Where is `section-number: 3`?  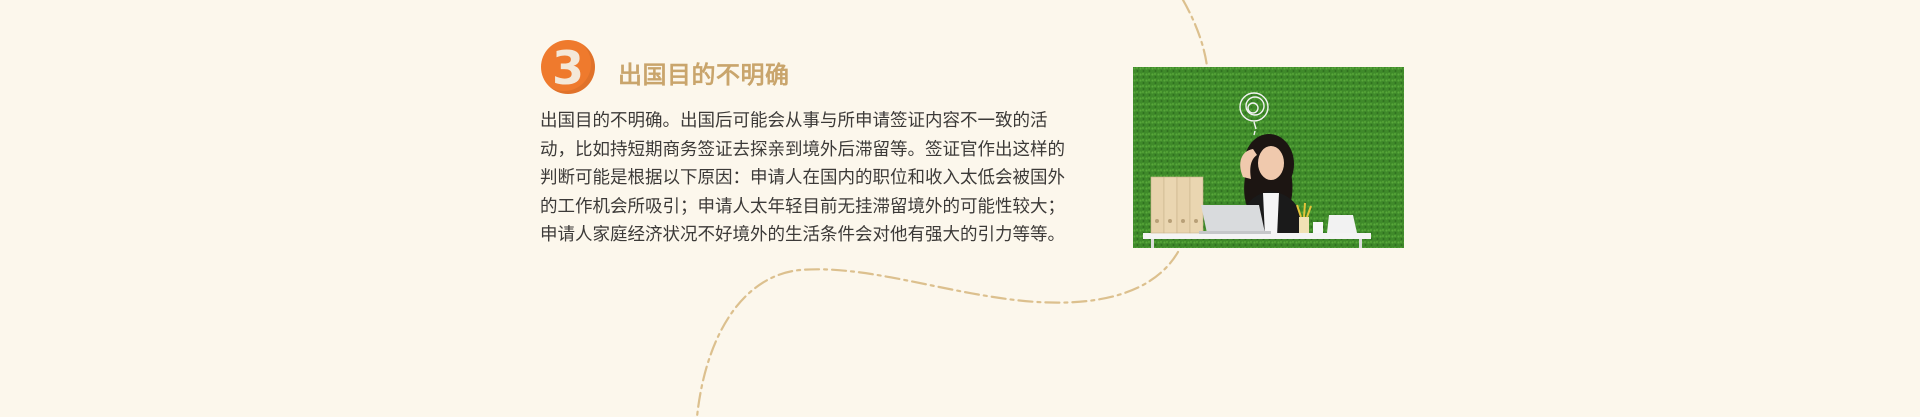
section-number: 3 is located at coordinates (567, 68).